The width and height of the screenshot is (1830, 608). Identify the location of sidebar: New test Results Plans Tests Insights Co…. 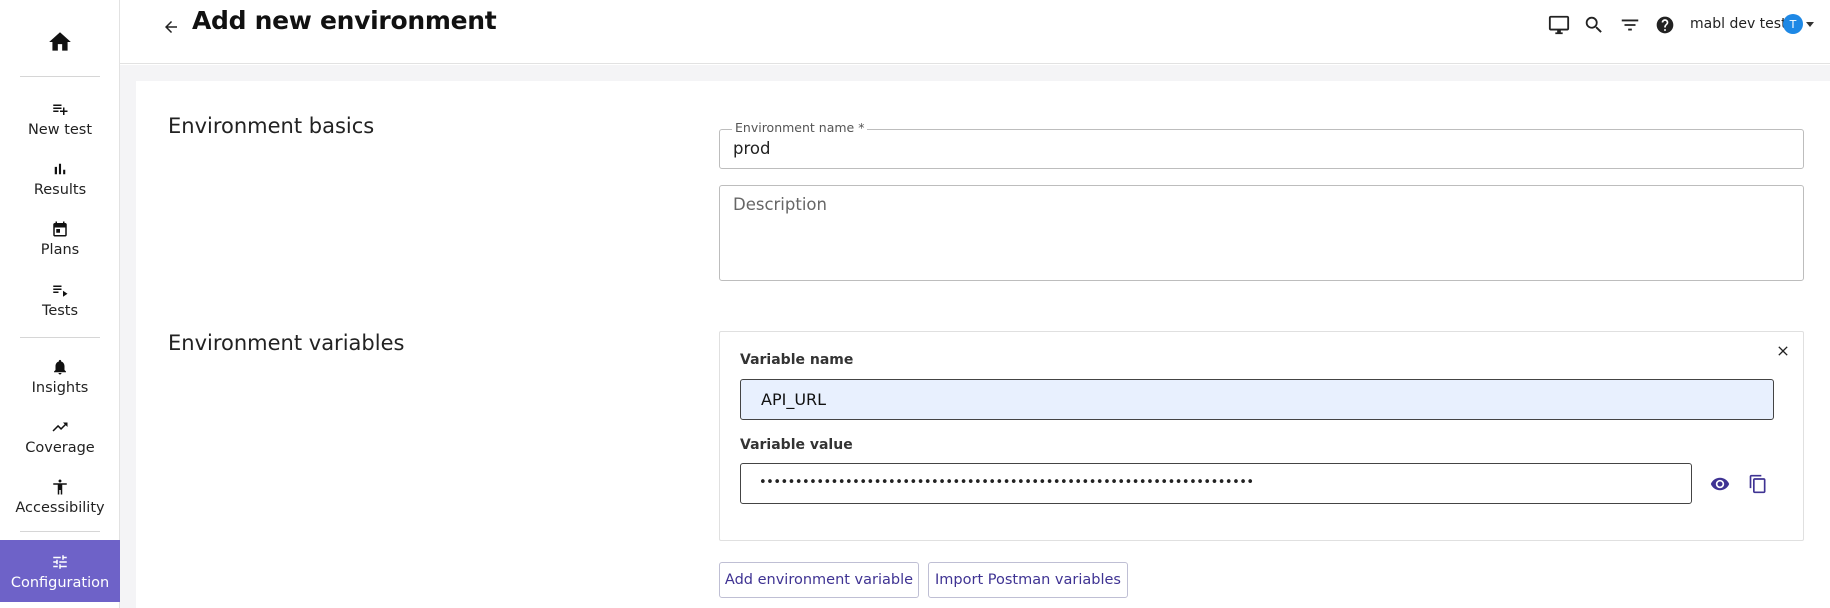
(60, 304).